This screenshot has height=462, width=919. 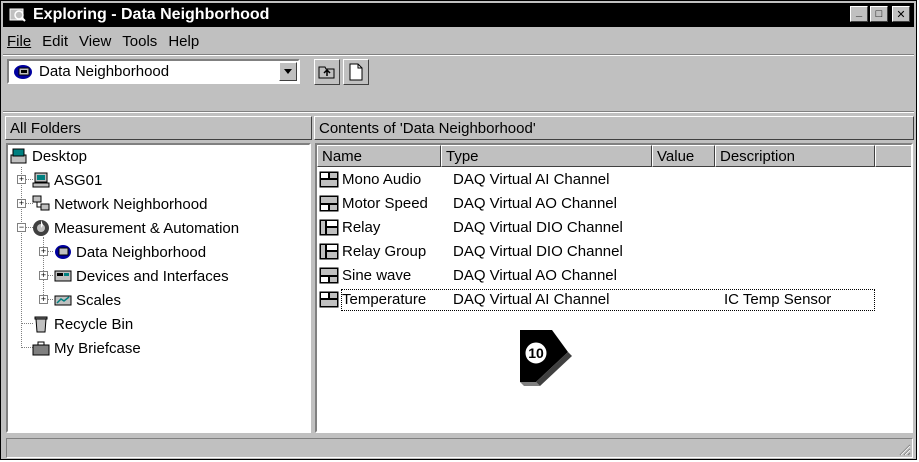 I want to click on column-header-label: Name, so click(x=342, y=156).